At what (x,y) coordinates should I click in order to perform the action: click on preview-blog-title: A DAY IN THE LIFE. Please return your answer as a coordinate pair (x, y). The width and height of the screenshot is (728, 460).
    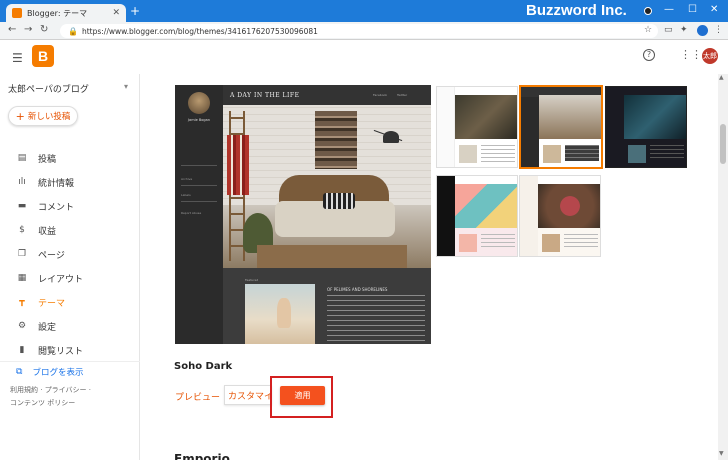
    Looking at the image, I should click on (265, 95).